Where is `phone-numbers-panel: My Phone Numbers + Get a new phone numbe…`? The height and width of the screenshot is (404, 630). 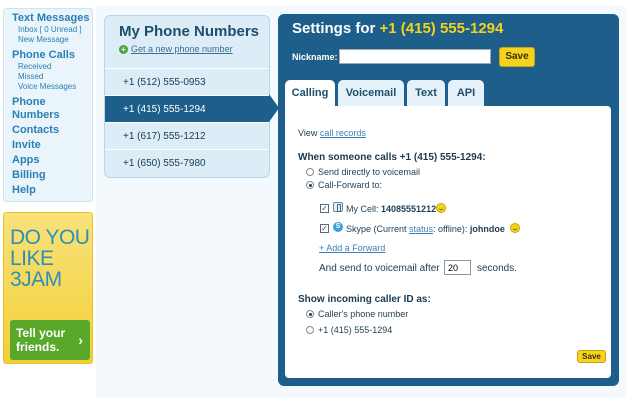
phone-numbers-panel: My Phone Numbers + Get a new phone numbe… is located at coordinates (187, 96).